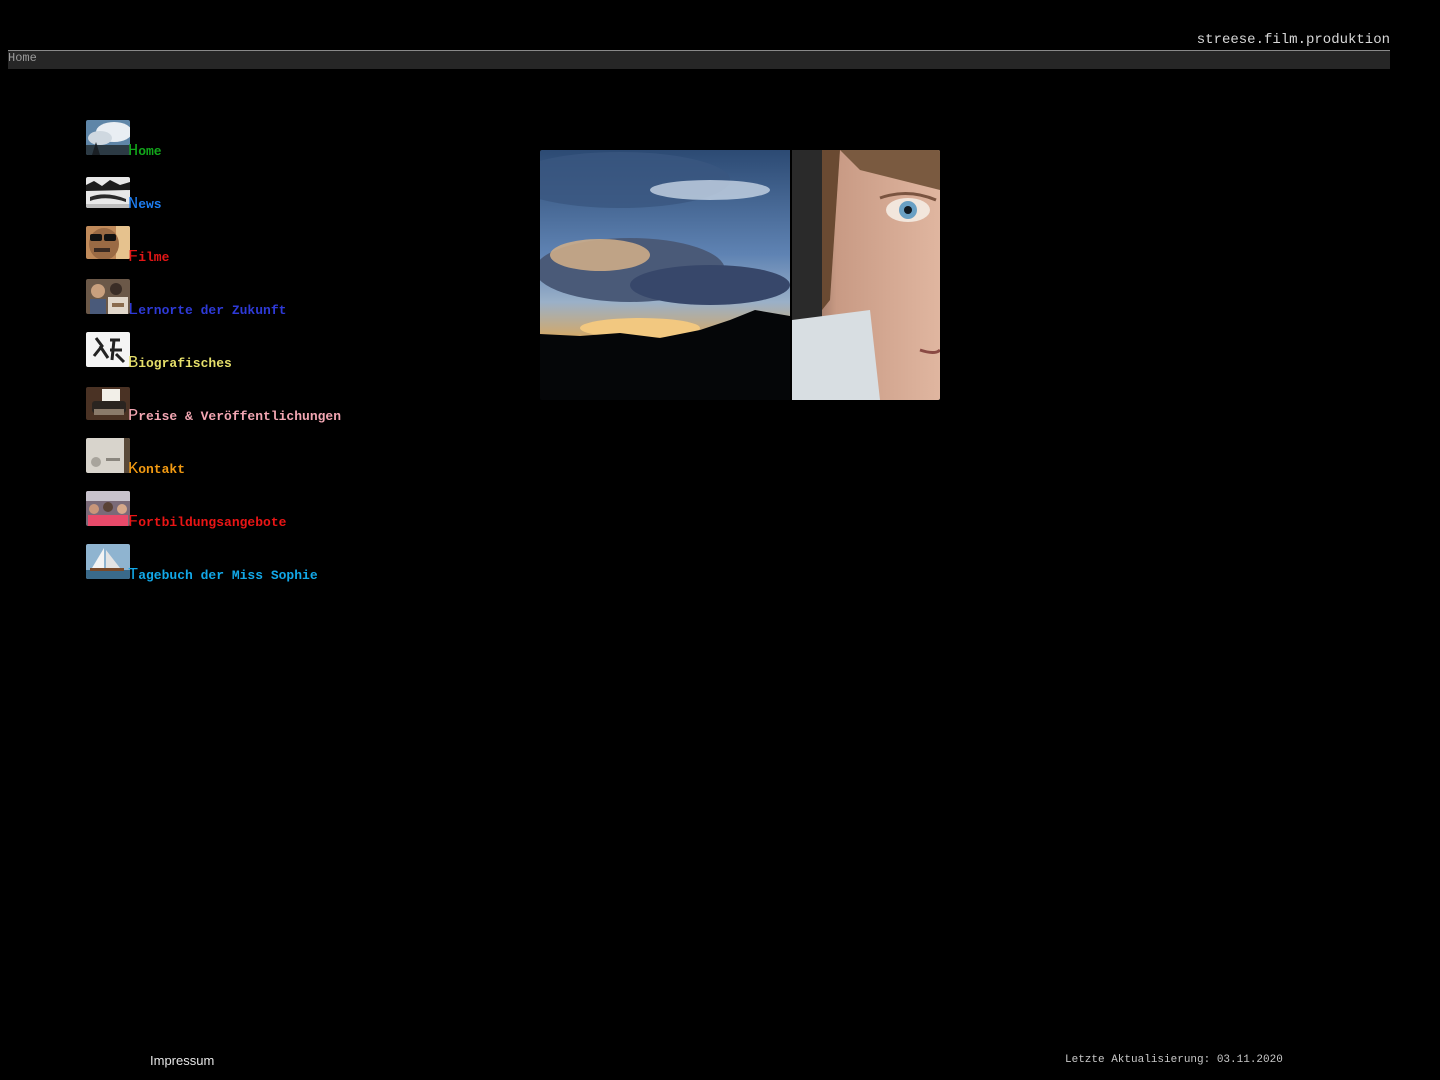  I want to click on calligraphy-thumbnail, so click(108, 349).